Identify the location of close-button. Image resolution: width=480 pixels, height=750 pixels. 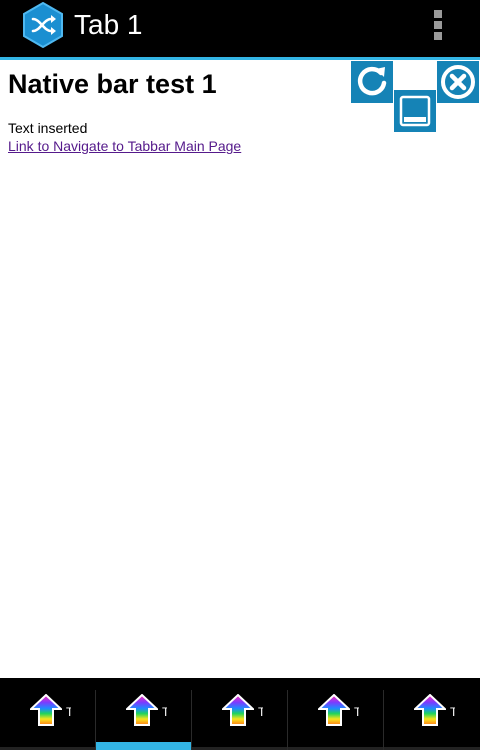
(458, 82).